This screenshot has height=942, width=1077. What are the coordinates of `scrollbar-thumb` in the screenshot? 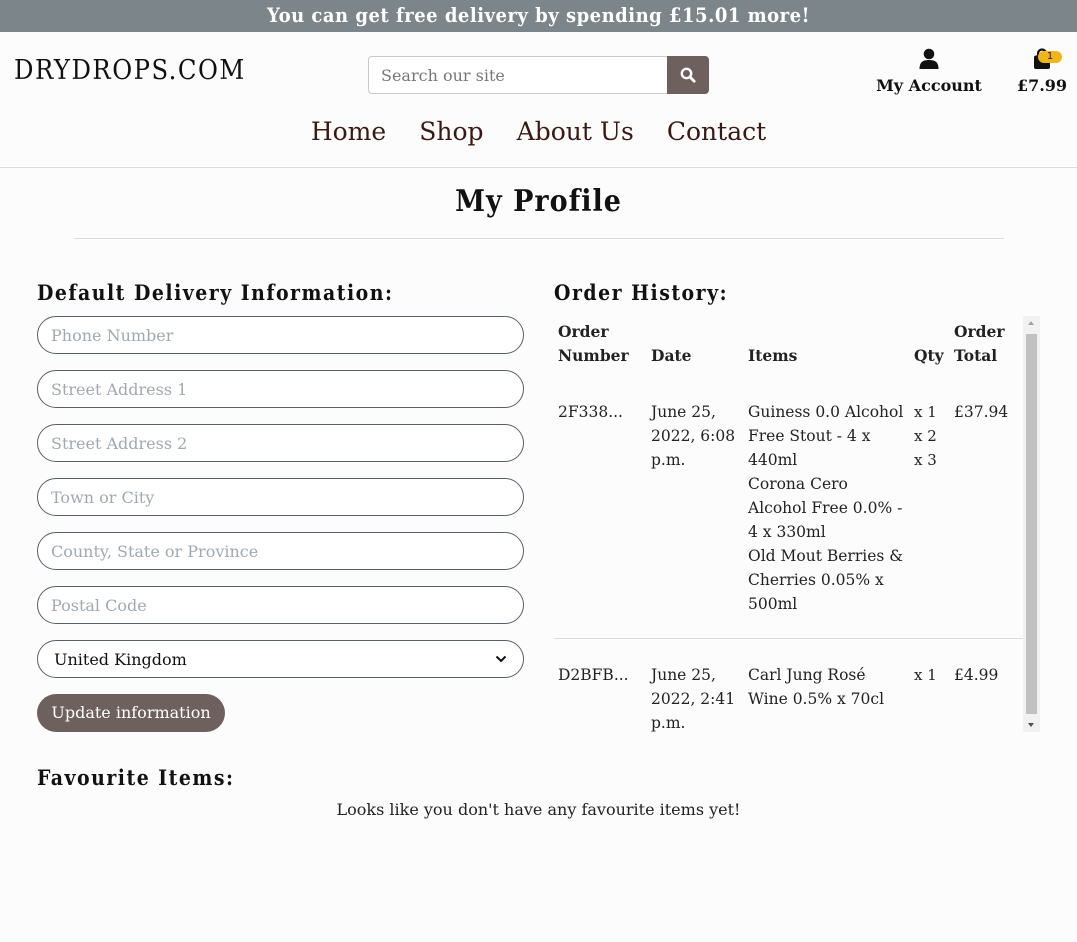 It's located at (1031, 524).